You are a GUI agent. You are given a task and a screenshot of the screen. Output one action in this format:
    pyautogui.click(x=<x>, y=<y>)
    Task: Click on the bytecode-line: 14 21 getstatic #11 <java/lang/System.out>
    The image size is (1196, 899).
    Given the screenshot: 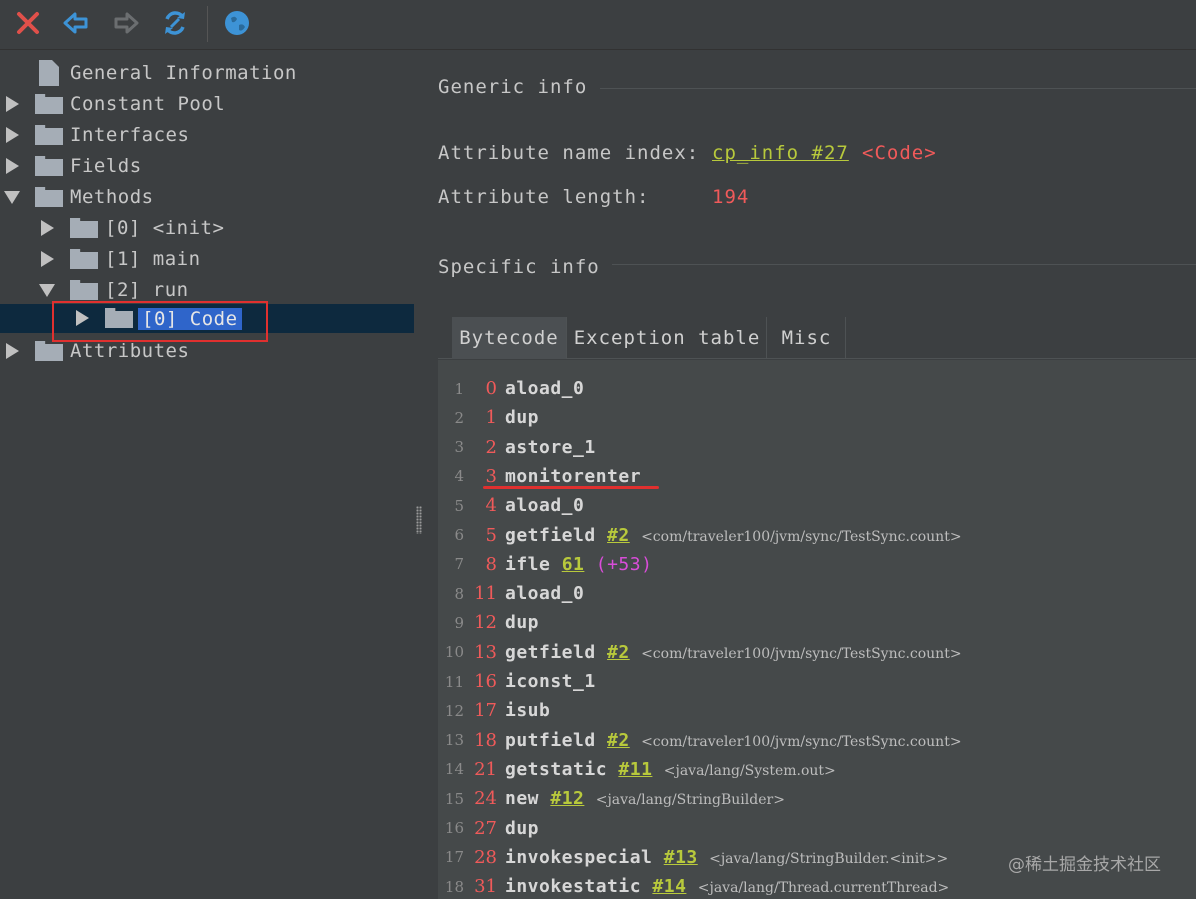 What is the action you would take?
    pyautogui.click(x=817, y=769)
    